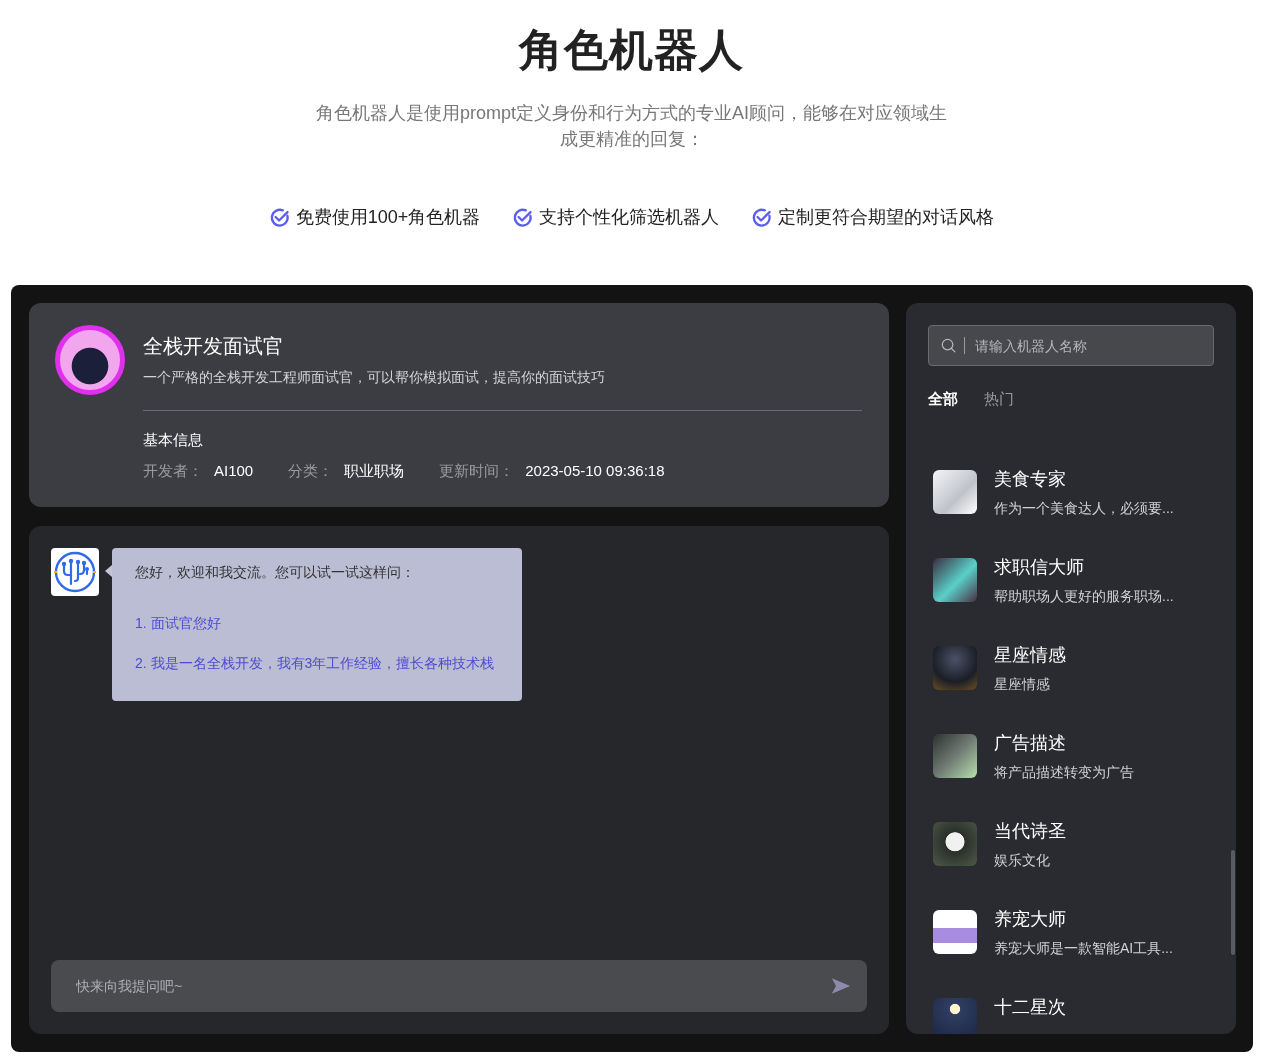  Describe the element at coordinates (234, 471) in the screenshot. I see `field-value: AI100` at that location.